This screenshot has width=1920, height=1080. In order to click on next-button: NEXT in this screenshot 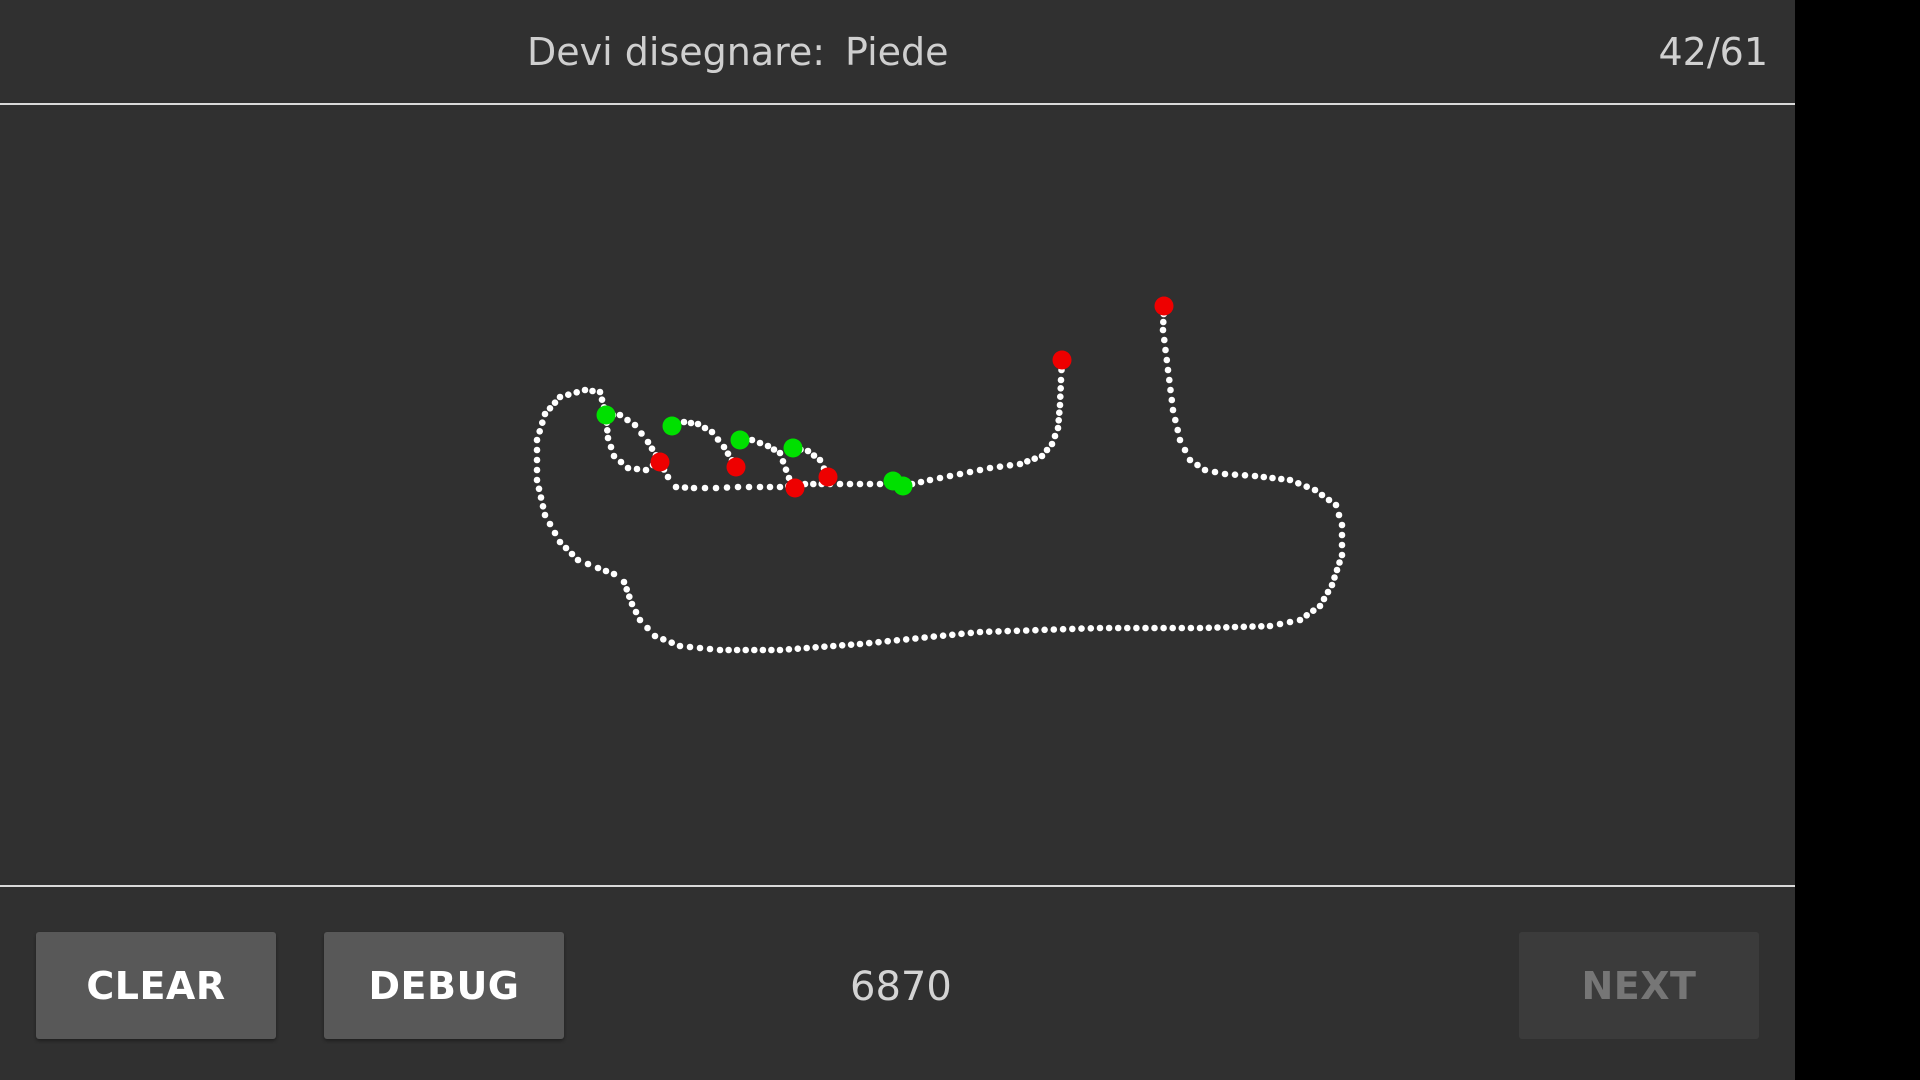, I will do `click(1639, 985)`.